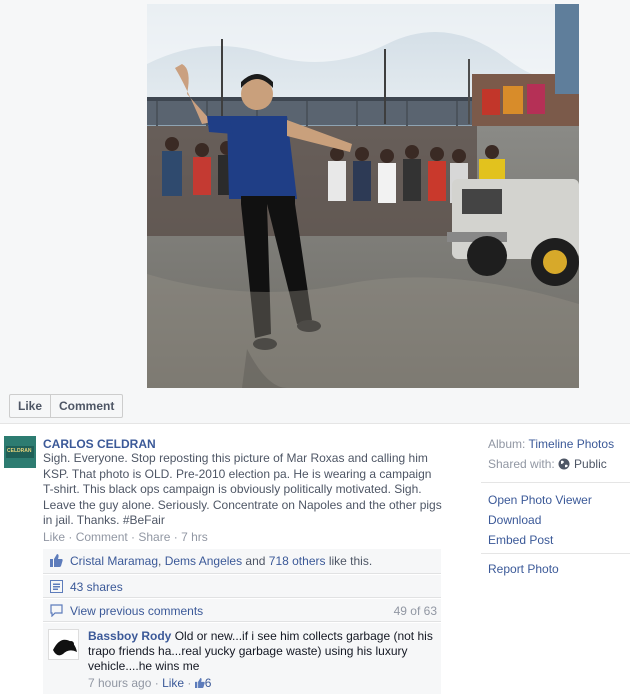 The height and width of the screenshot is (694, 630). I want to click on report-photo-label: Report Photo, so click(523, 569).